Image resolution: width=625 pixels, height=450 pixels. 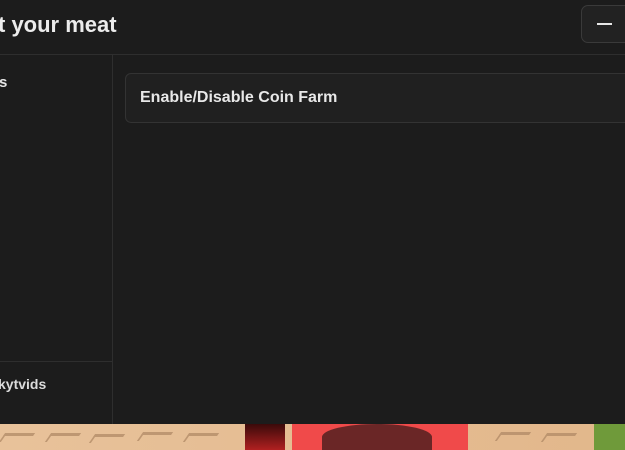 I want to click on minimize-button, so click(x=603, y=24).